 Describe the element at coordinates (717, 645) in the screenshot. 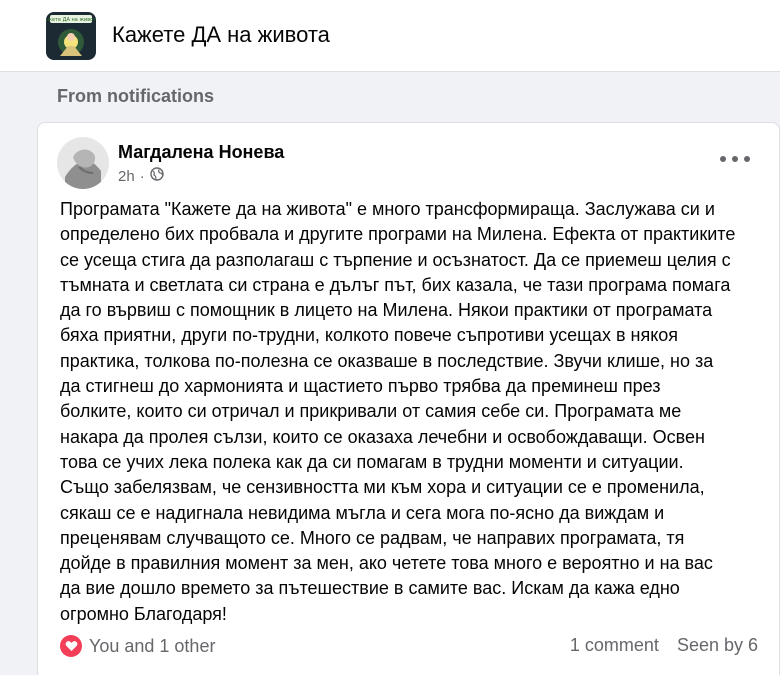

I see `seen-by-count: Seen by 6` at that location.